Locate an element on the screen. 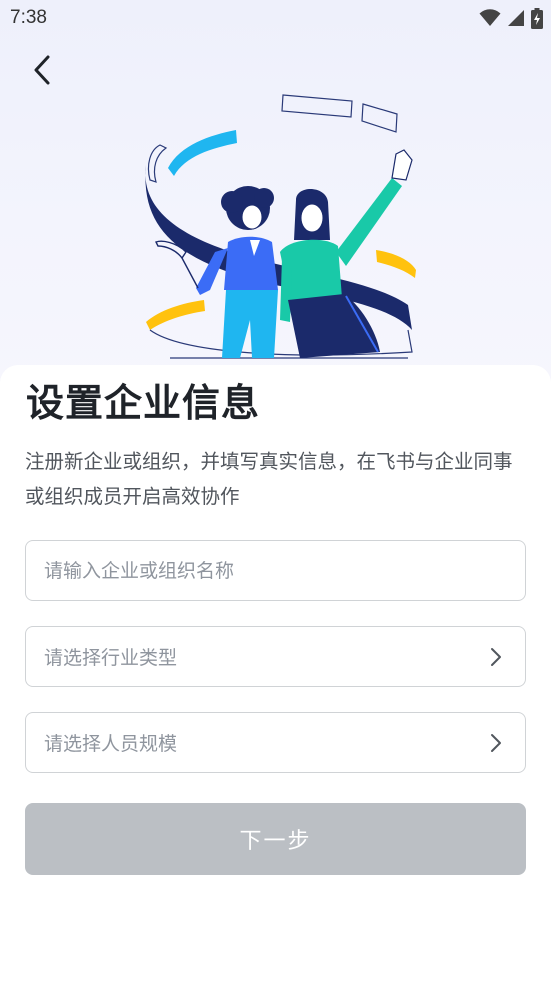 This screenshot has width=551, height=981. wifi-icon is located at coordinates (490, 17).